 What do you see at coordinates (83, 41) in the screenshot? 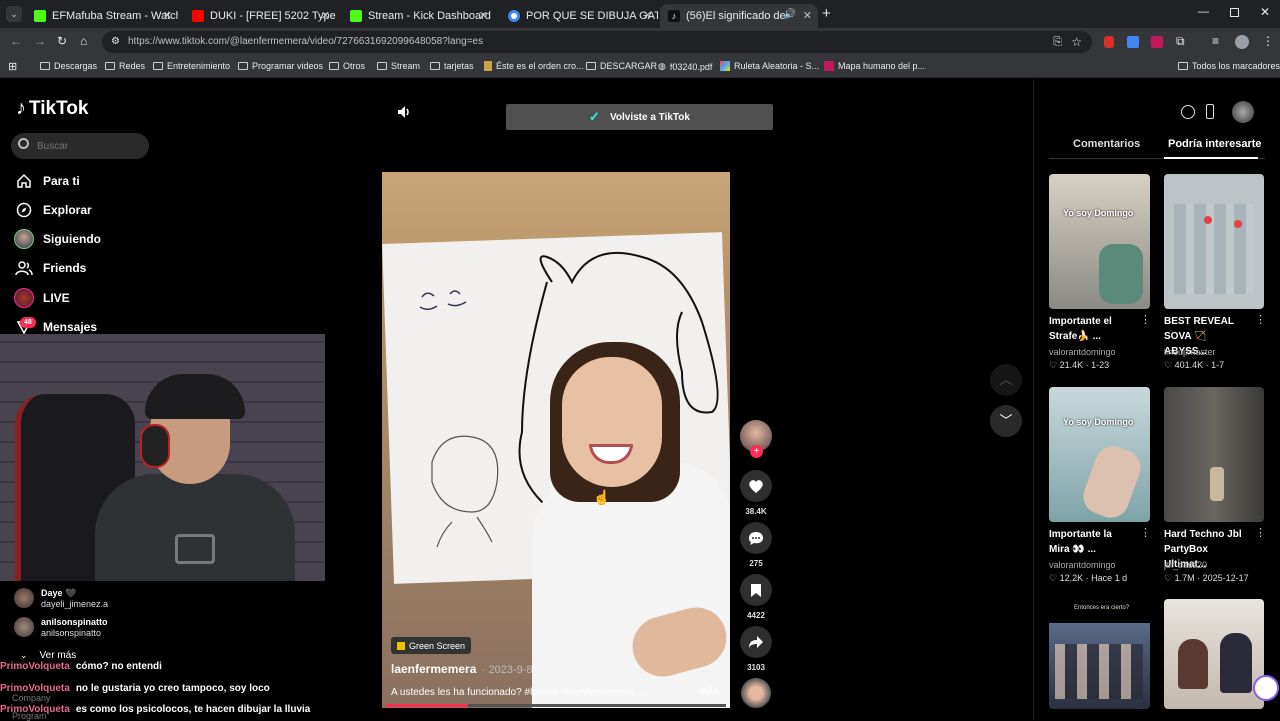
I see `home-icon: ⌂` at bounding box center [83, 41].